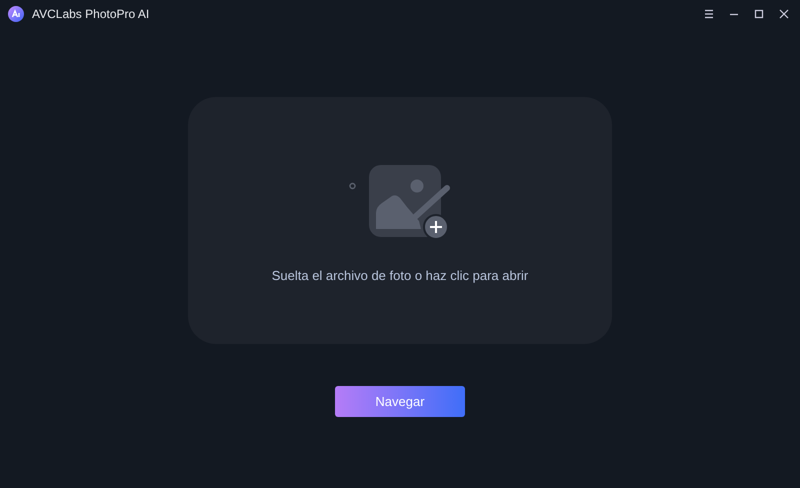 The width and height of the screenshot is (800, 488). Describe the element at coordinates (400, 275) in the screenshot. I see `drop-instructions: Suelta el archivo de foto o haz clic para abrir` at that location.